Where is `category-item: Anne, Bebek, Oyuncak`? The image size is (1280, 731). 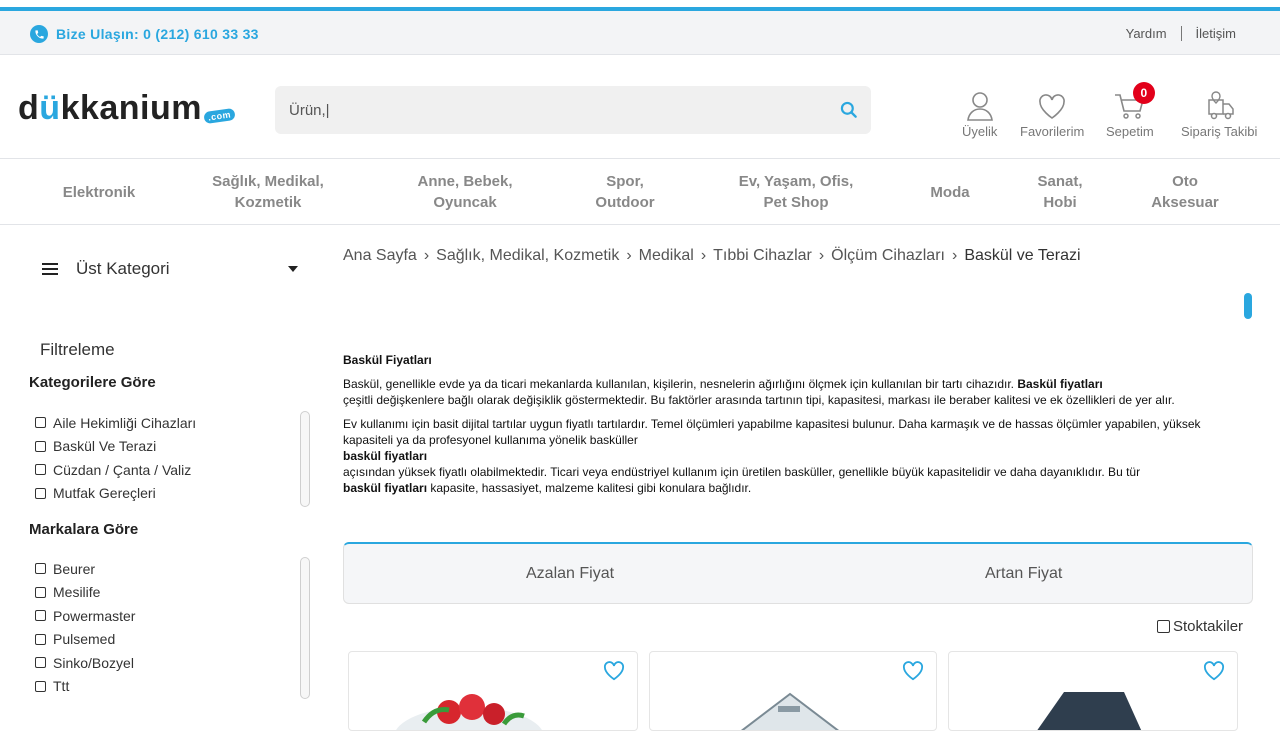
category-item: Anne, Bebek, Oyuncak is located at coordinates (465, 192).